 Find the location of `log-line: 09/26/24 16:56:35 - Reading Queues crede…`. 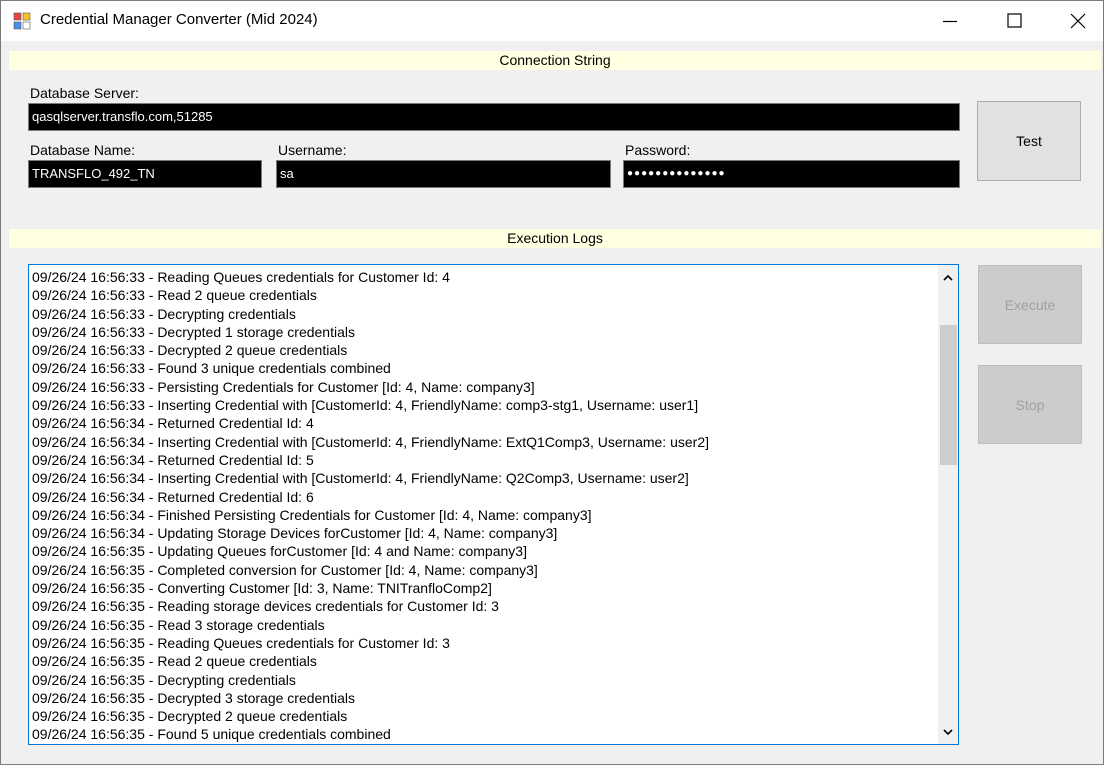

log-line: 09/26/24 16:56:35 - Reading Queues crede… is located at coordinates (241, 642).